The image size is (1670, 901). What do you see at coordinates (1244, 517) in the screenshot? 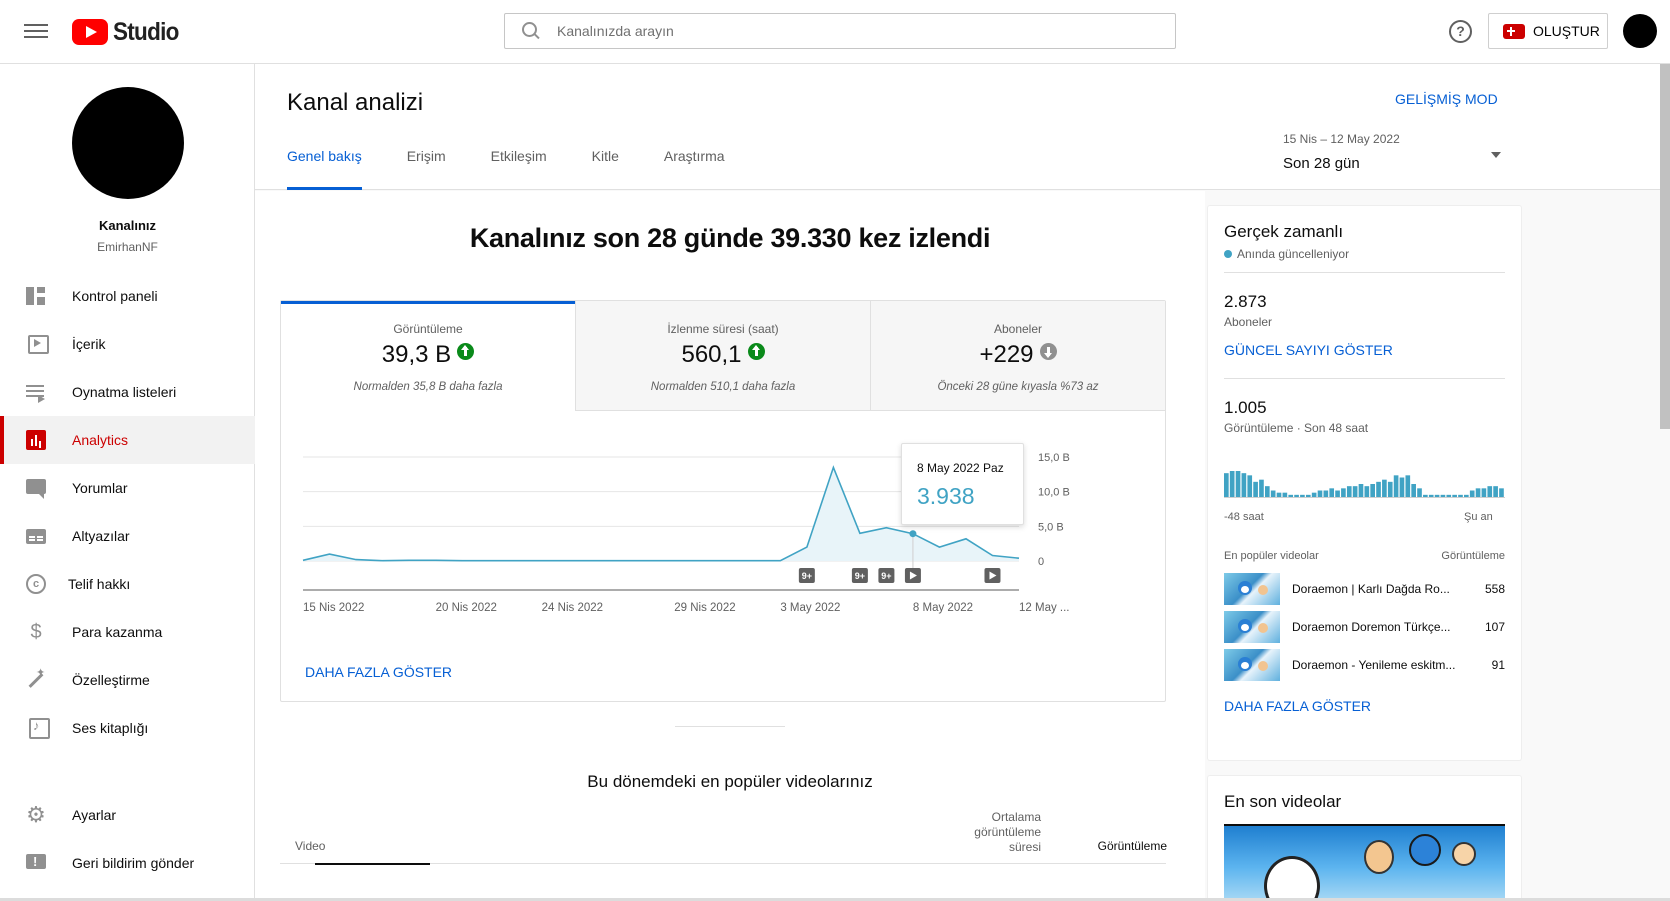
I see `bar-axis-start: -48 saat` at bounding box center [1244, 517].